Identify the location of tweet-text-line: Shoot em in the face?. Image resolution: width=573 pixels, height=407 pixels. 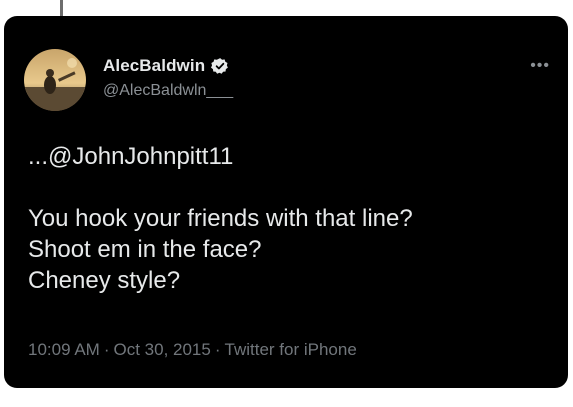
(145, 249).